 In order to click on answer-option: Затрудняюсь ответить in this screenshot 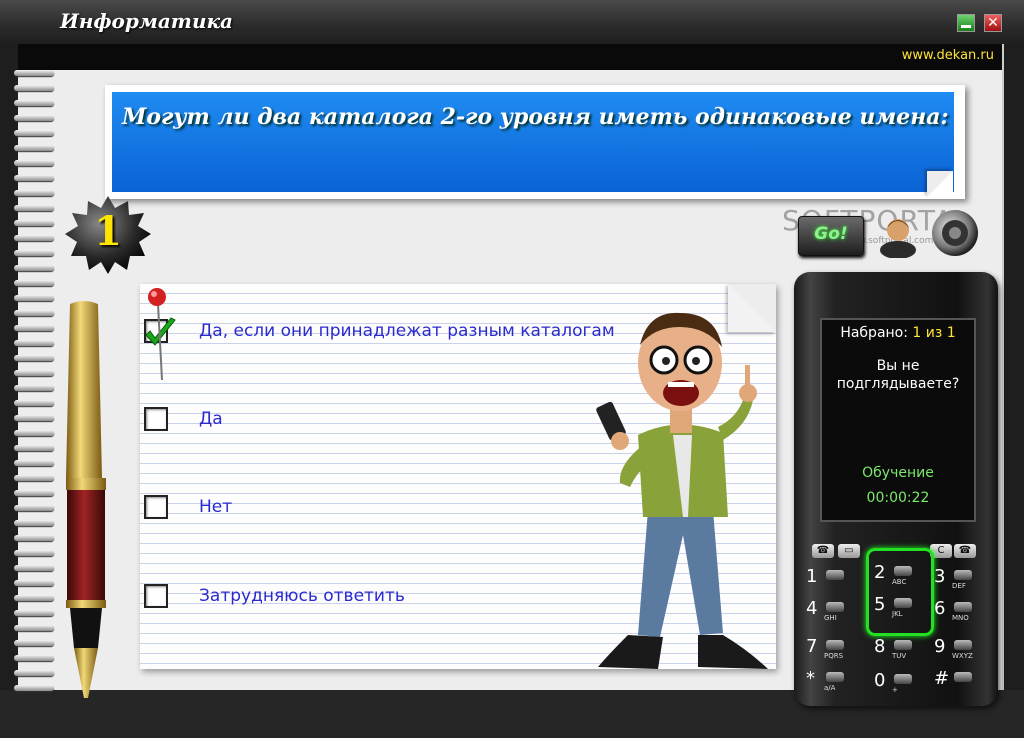, I will do `click(400, 596)`.